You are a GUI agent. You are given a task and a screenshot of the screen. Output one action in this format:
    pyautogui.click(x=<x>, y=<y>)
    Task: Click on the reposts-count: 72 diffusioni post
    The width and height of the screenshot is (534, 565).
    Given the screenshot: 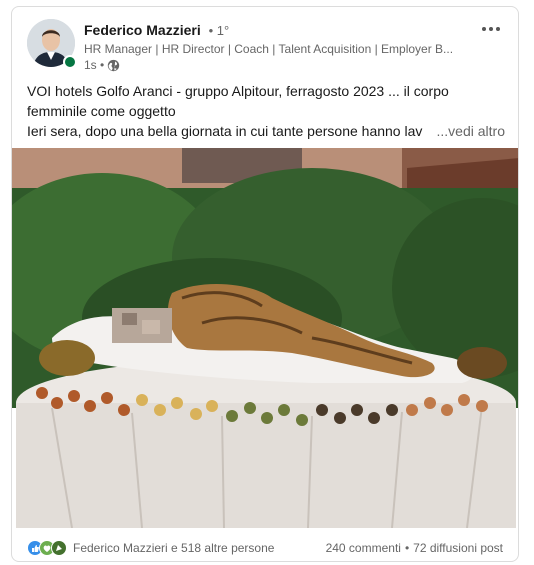 What is the action you would take?
    pyautogui.click(x=458, y=548)
    